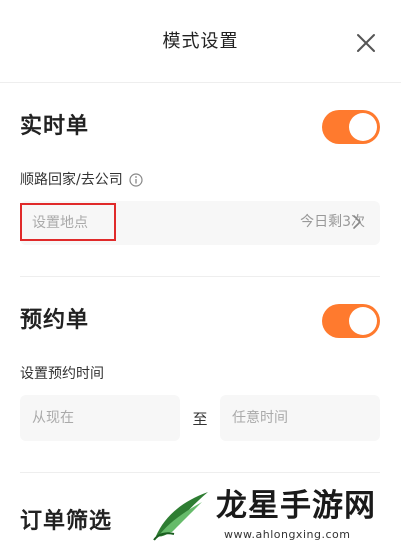 Image resolution: width=401 pixels, height=547 pixels. What do you see at coordinates (100, 418) in the screenshot?
I see `from-time-input: 从现在` at bounding box center [100, 418].